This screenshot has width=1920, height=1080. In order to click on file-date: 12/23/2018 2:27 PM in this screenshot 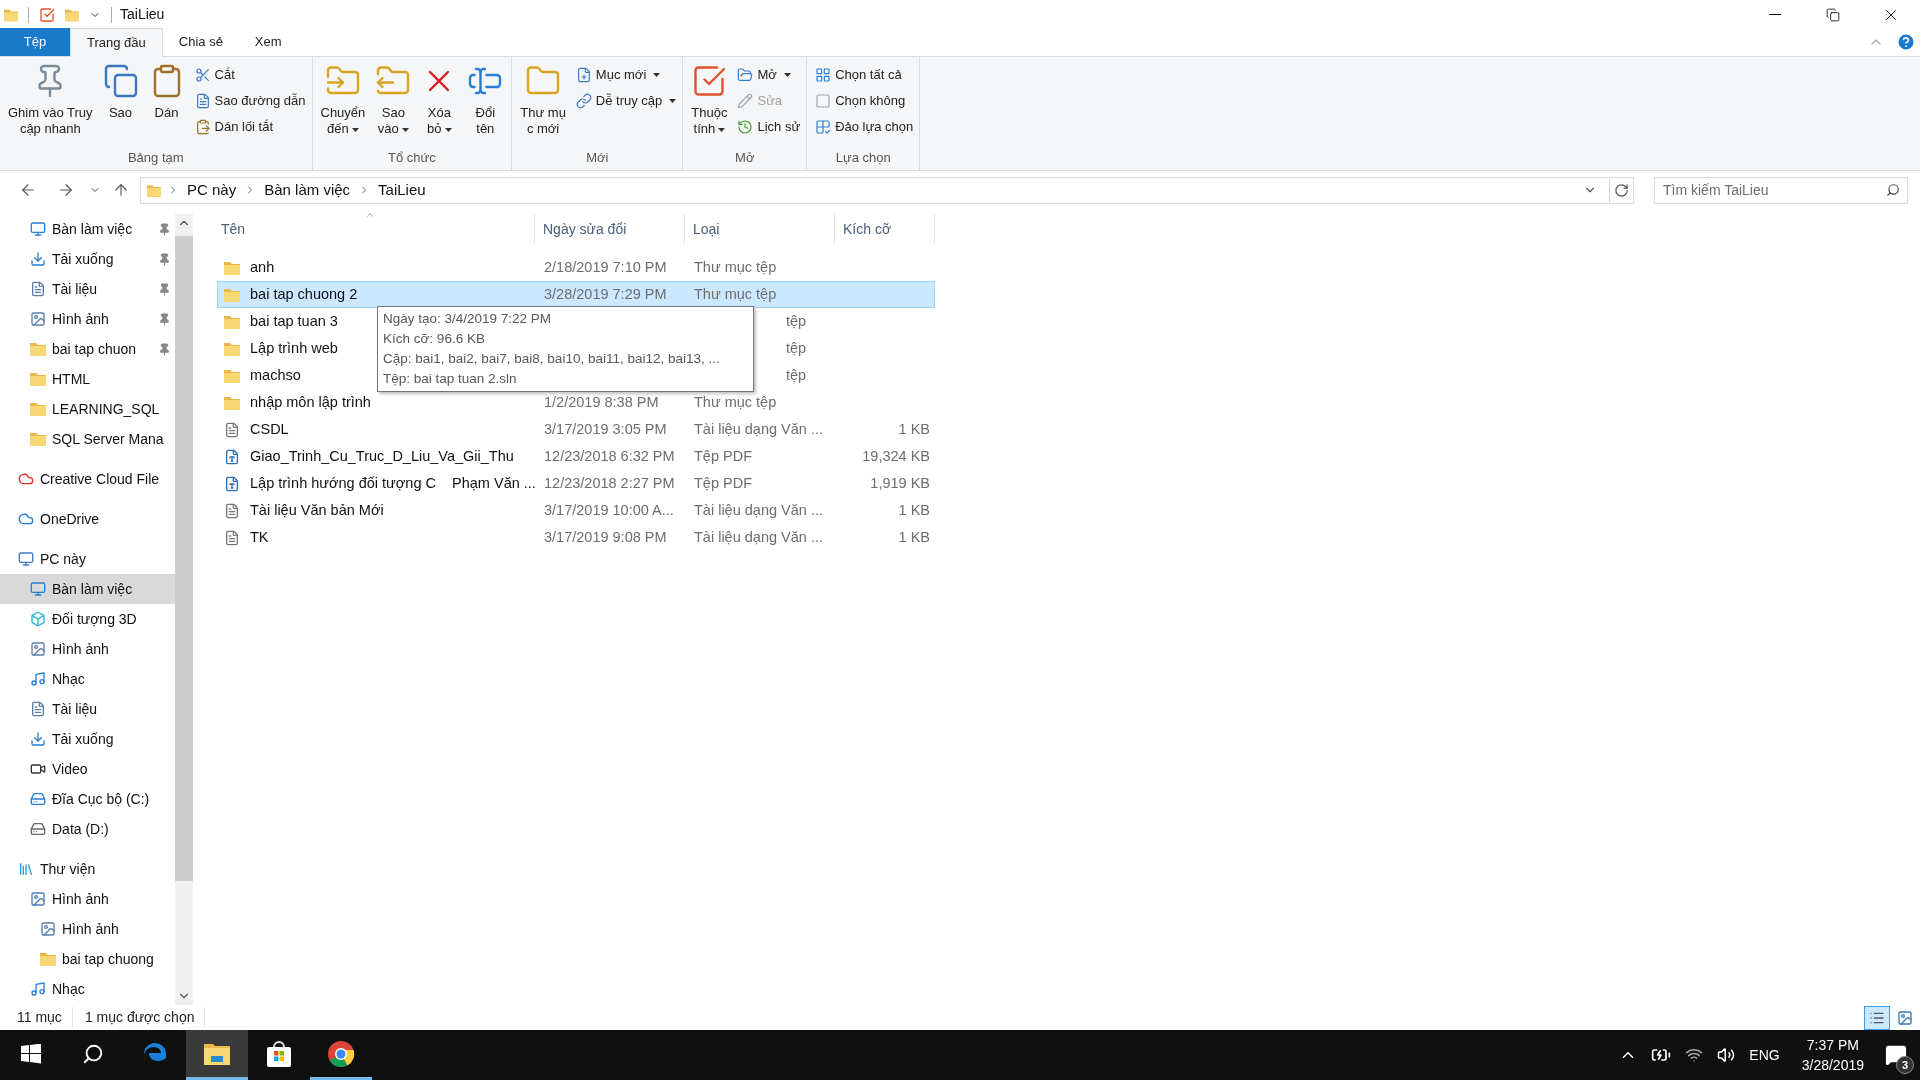, I will do `click(609, 482)`.